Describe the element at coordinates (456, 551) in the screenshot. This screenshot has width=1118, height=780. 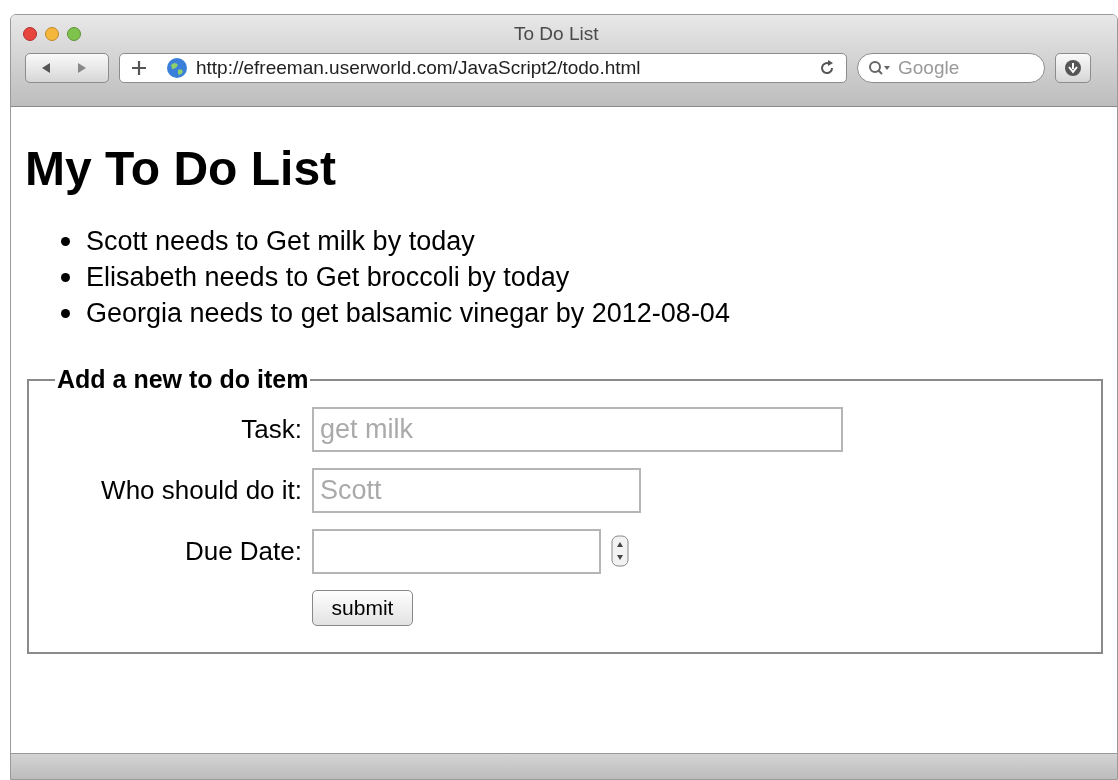
I see `date-field` at that location.